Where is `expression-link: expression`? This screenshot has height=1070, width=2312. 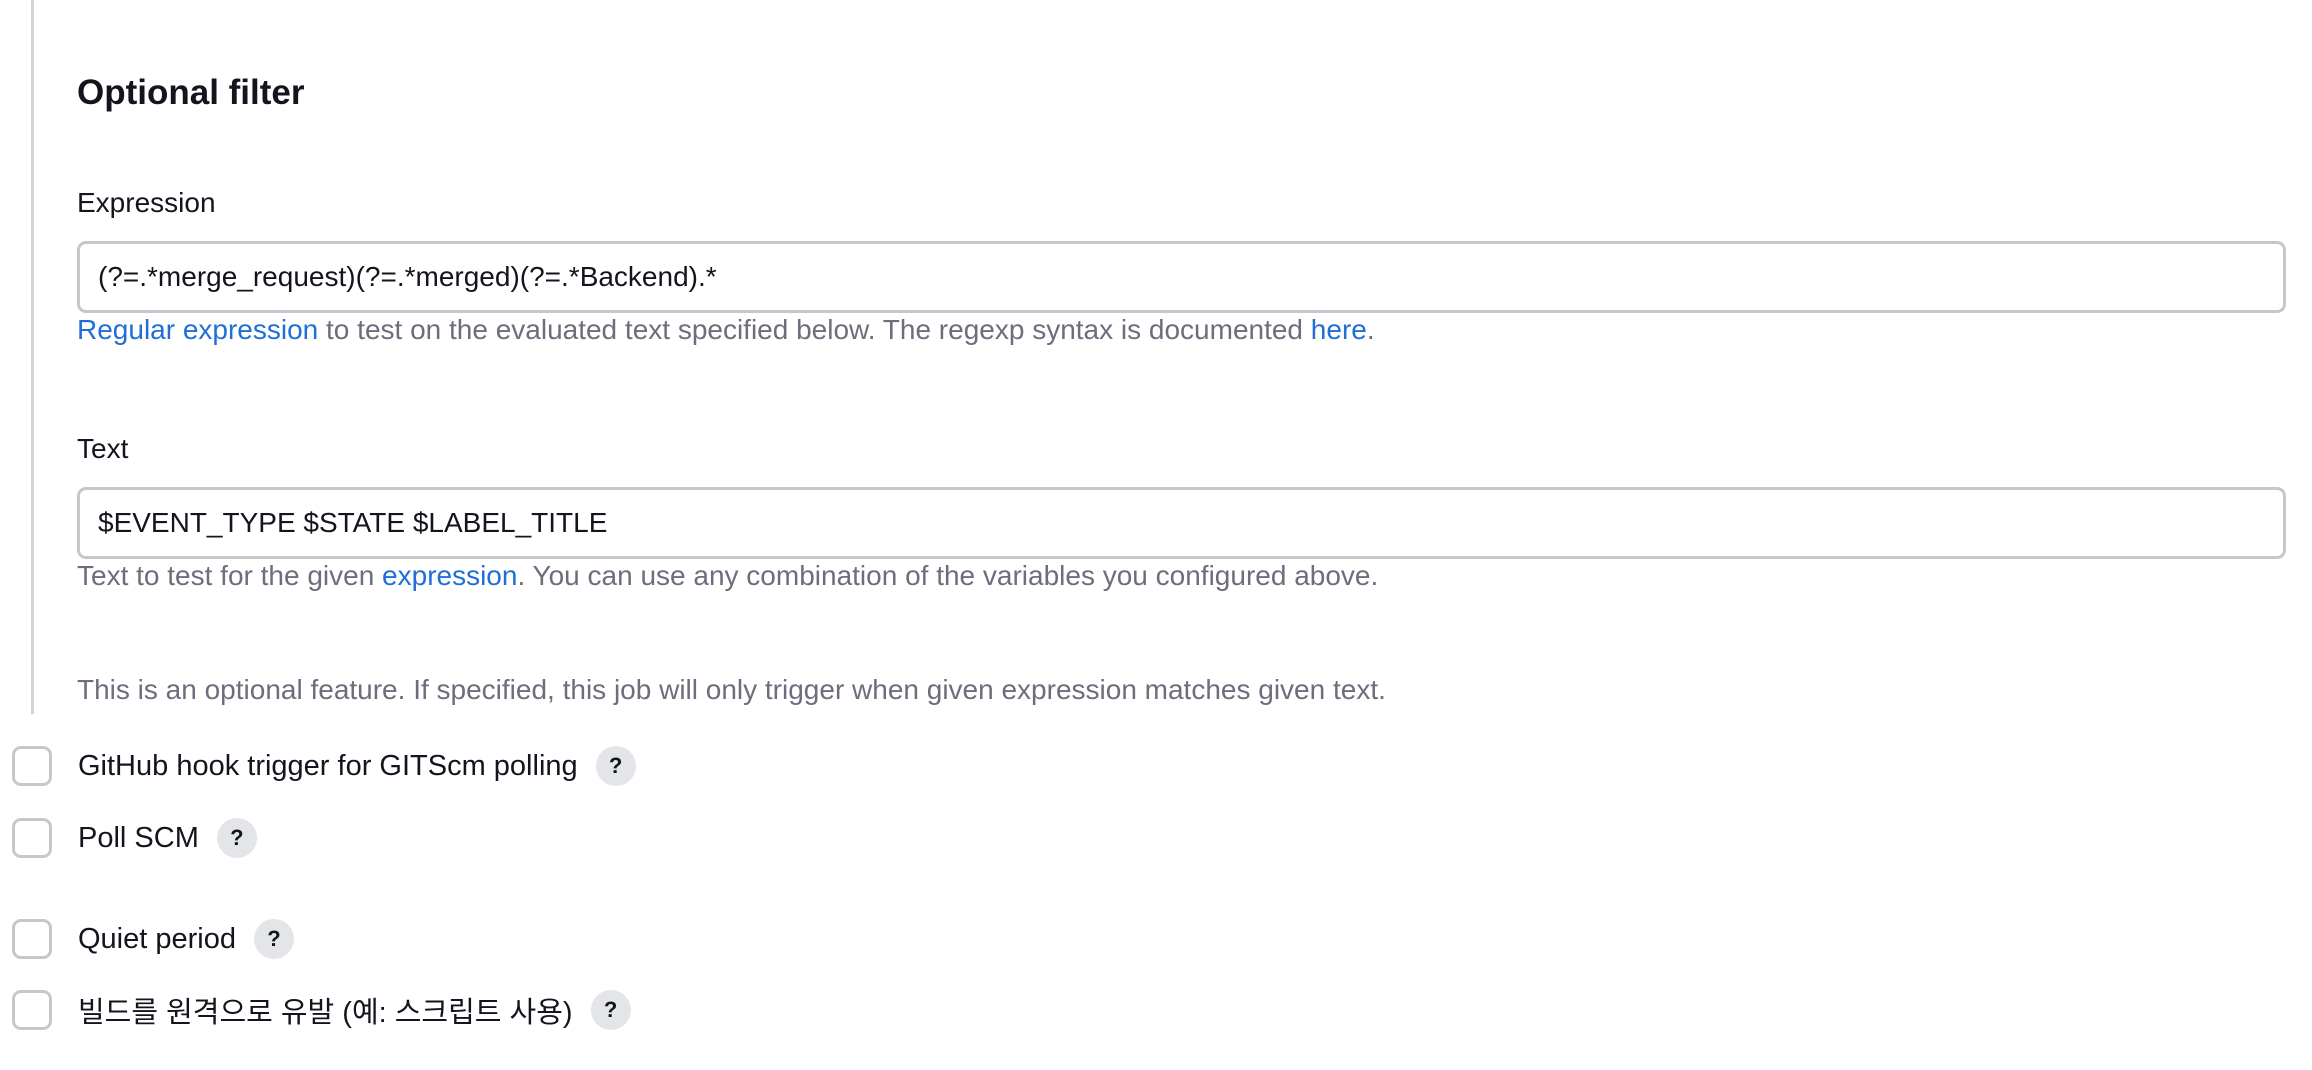
expression-link: expression is located at coordinates (449, 575).